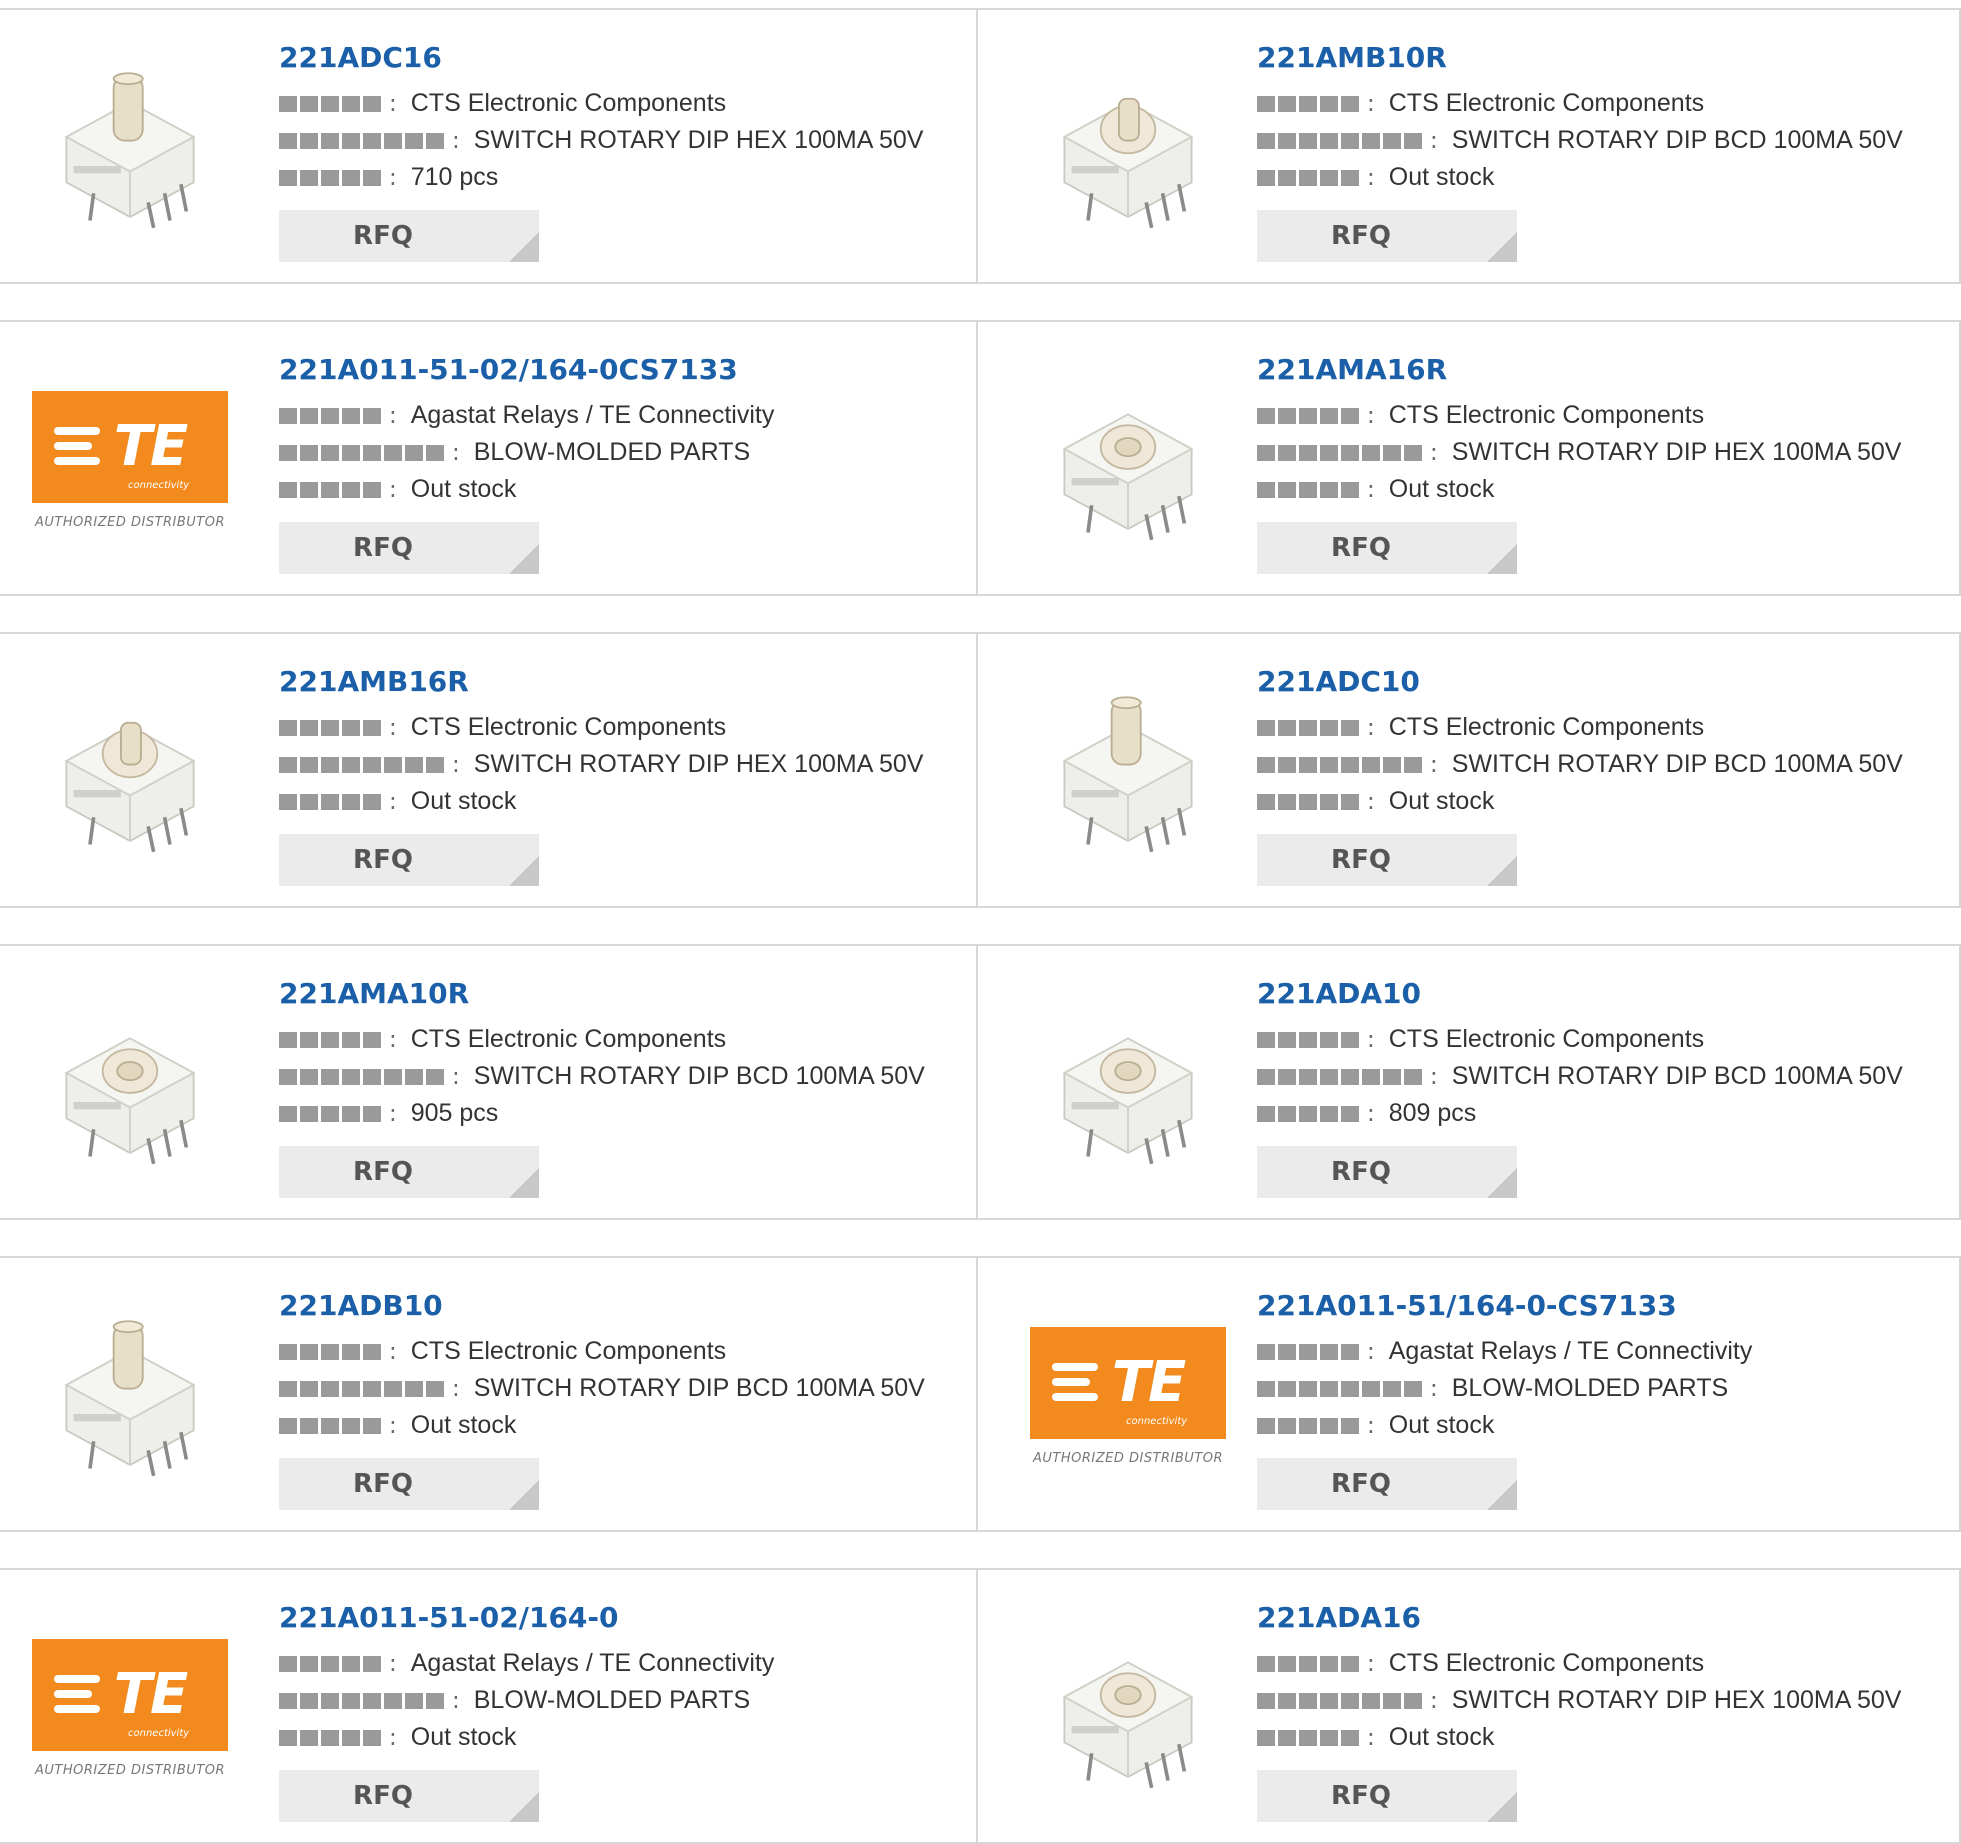  What do you see at coordinates (1603, 994) in the screenshot?
I see `part-number-link: 221ADA10` at bounding box center [1603, 994].